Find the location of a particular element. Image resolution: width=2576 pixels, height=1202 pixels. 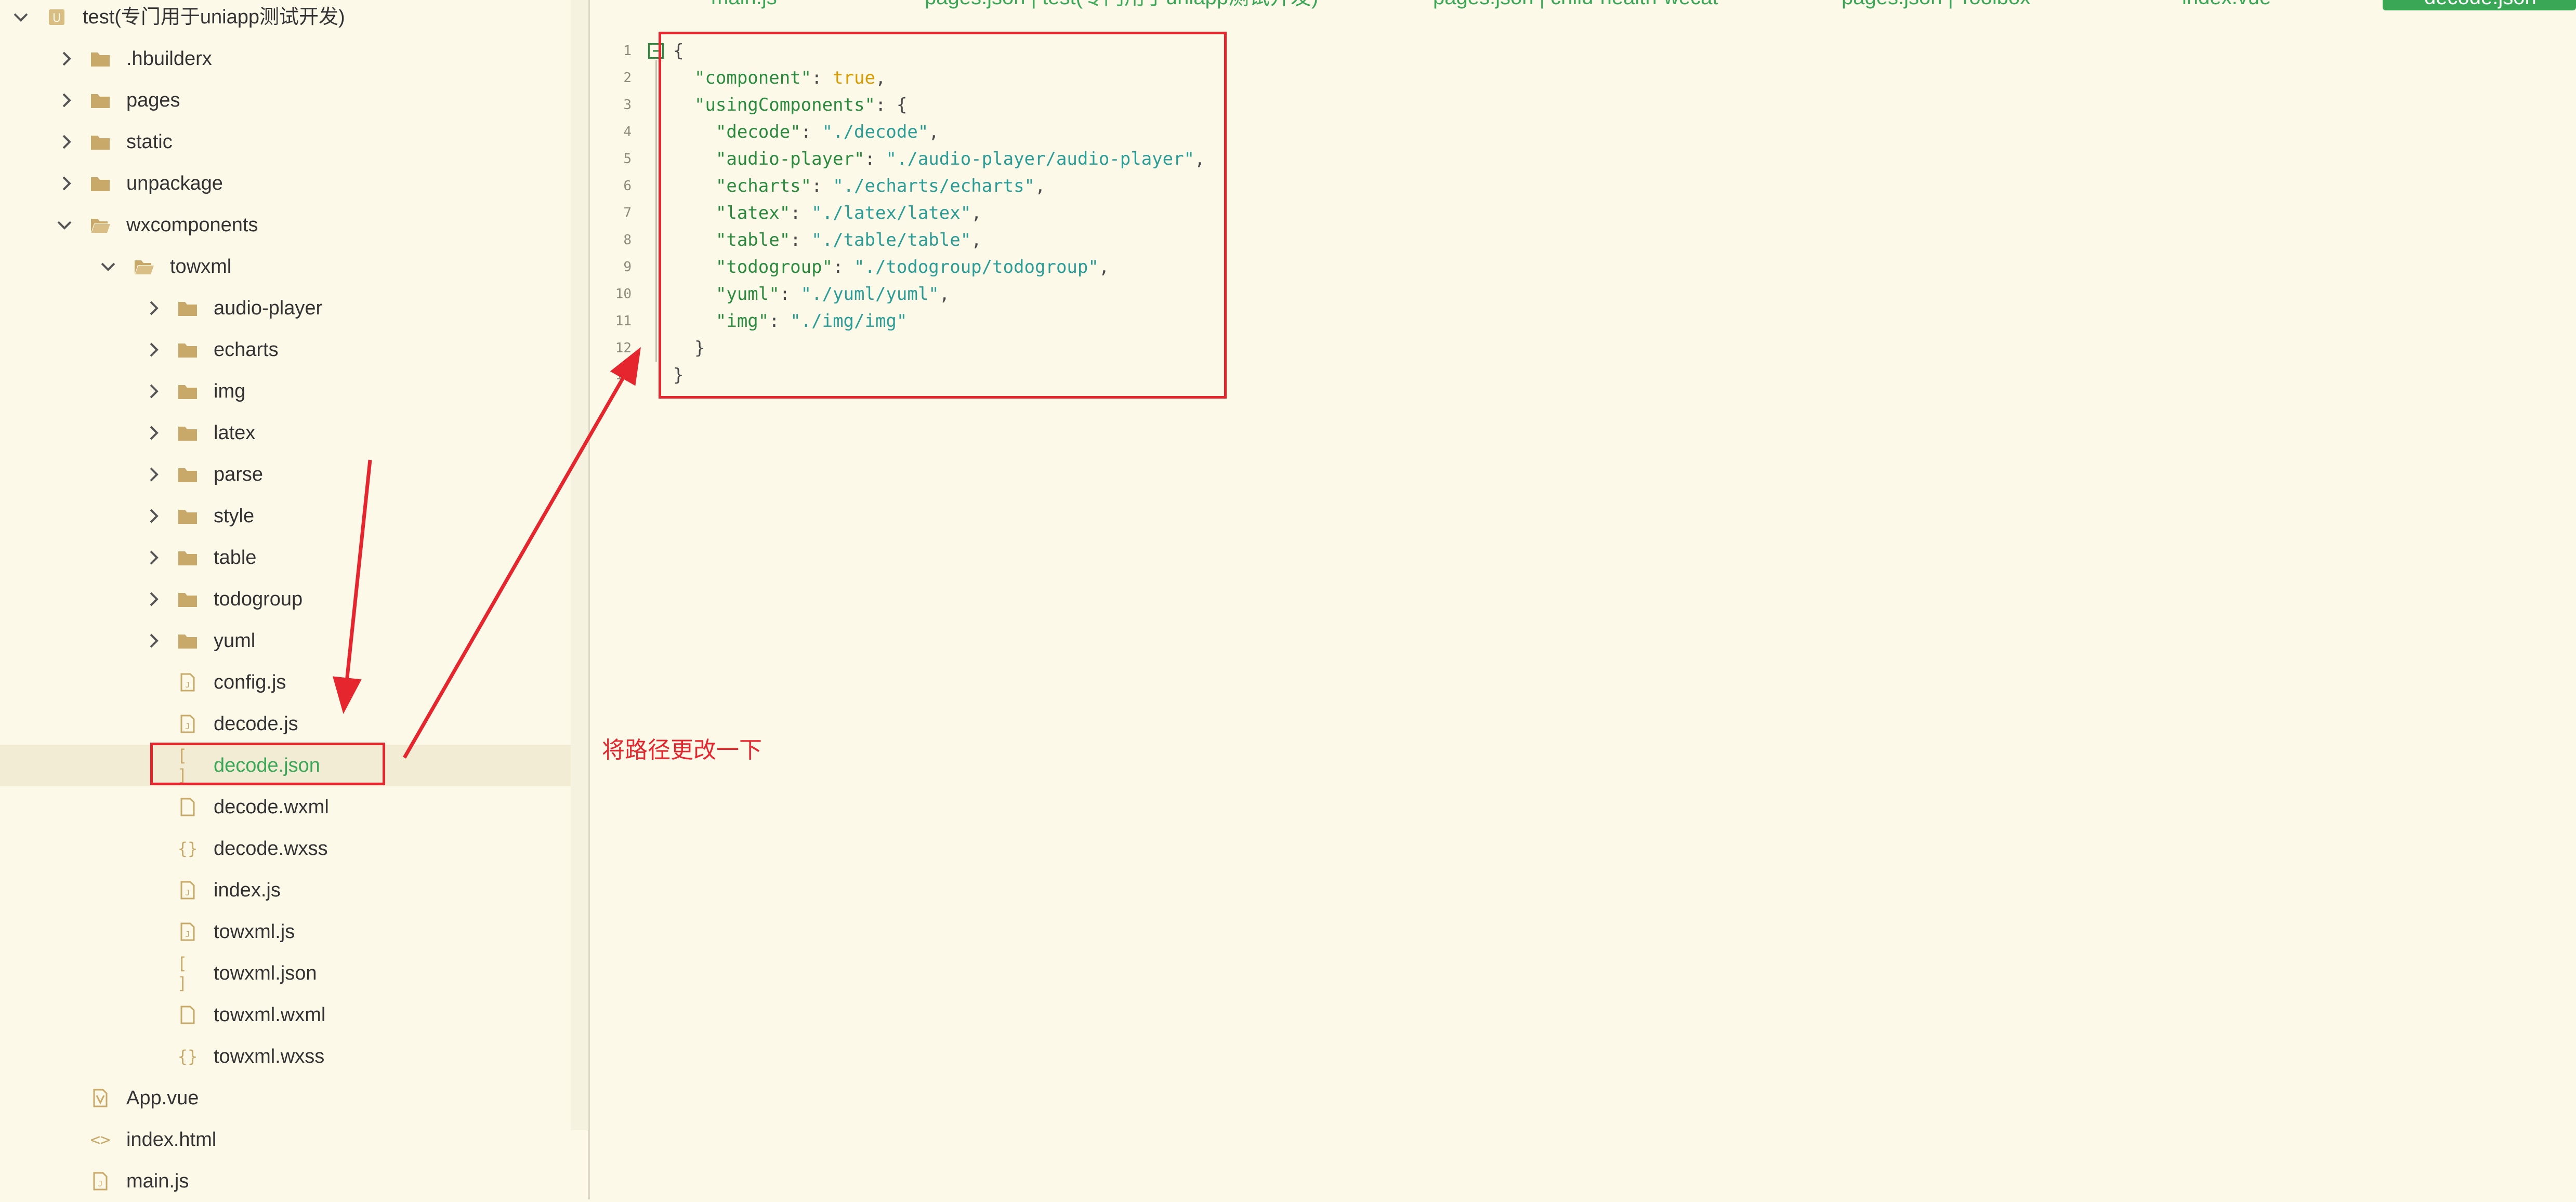

tree-item-label: style is located at coordinates (234, 516).